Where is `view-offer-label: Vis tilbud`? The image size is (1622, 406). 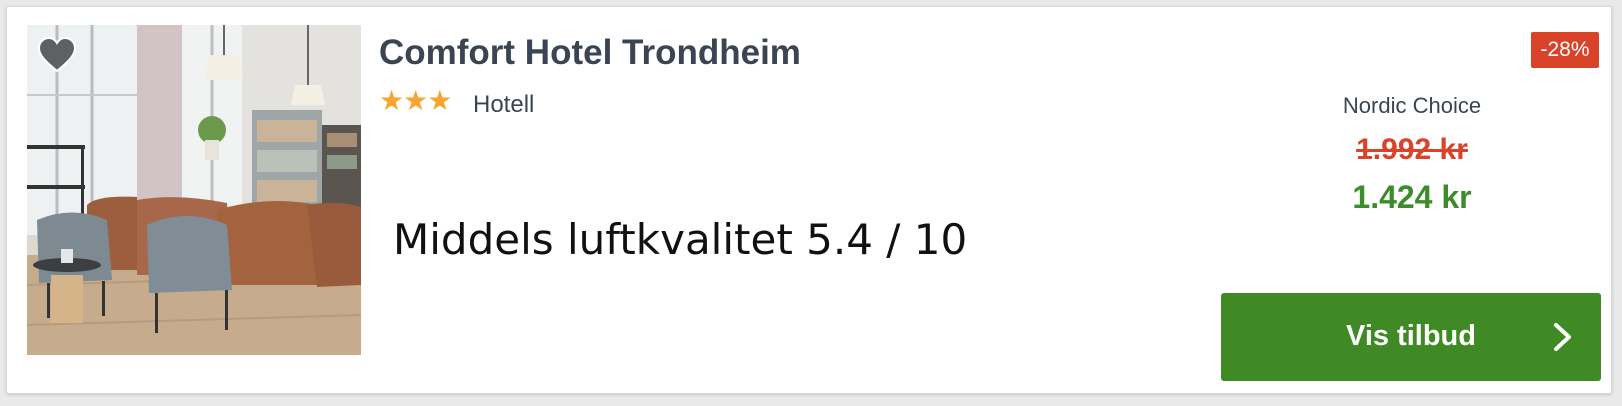
view-offer-label: Vis tilbud is located at coordinates (1411, 336).